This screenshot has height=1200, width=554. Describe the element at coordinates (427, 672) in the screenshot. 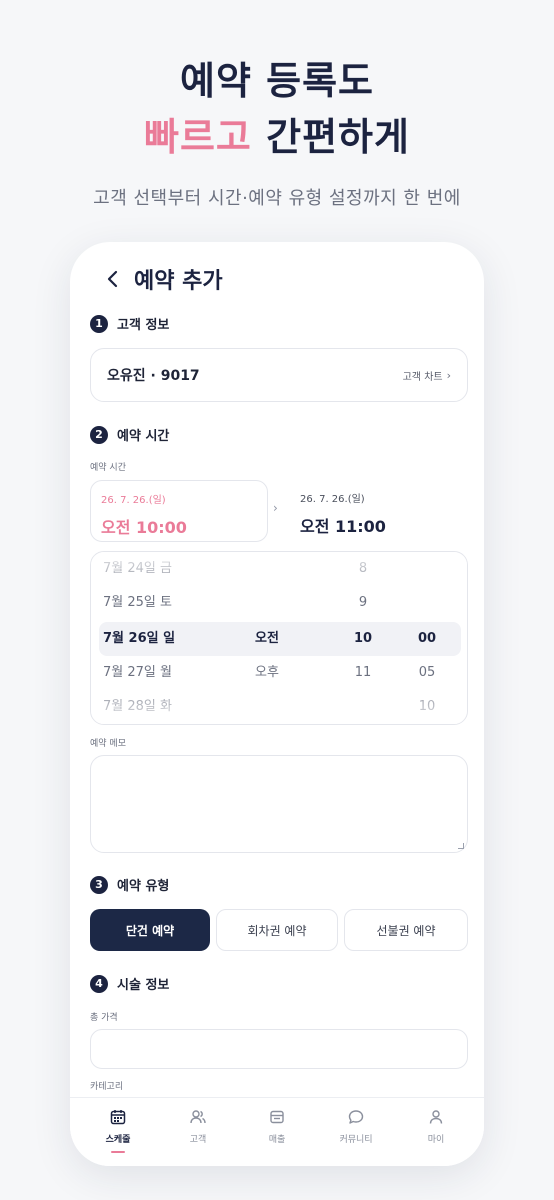

I see `picker-minute: 05` at that location.